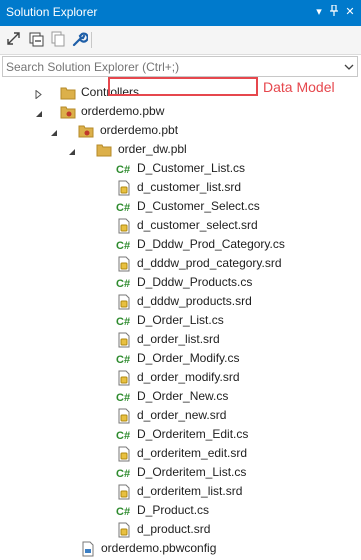 The height and width of the screenshot is (560, 361). I want to click on tree-item-file: C# D_Customer_Select.cs, so click(180, 206).